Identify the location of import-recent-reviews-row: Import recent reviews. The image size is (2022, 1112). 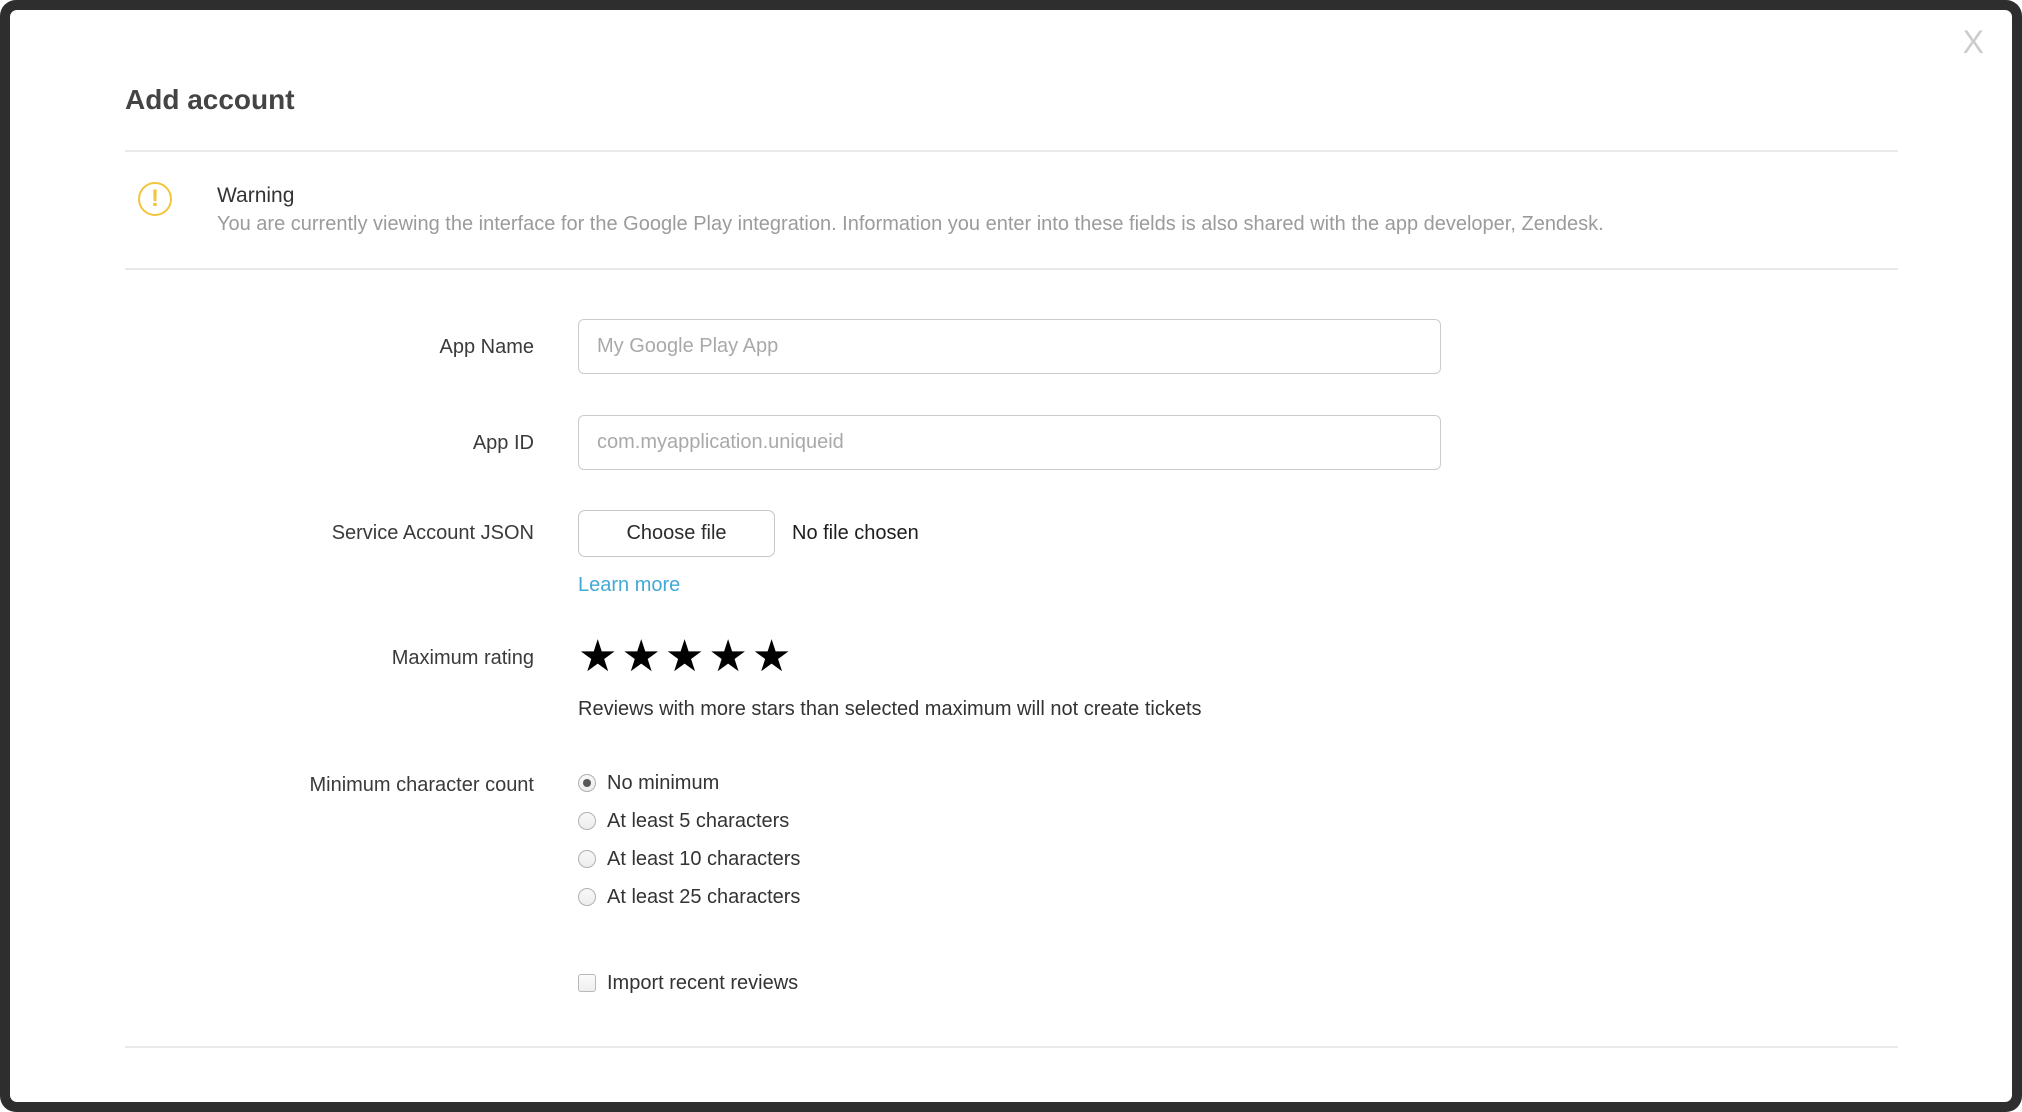
(1011, 983).